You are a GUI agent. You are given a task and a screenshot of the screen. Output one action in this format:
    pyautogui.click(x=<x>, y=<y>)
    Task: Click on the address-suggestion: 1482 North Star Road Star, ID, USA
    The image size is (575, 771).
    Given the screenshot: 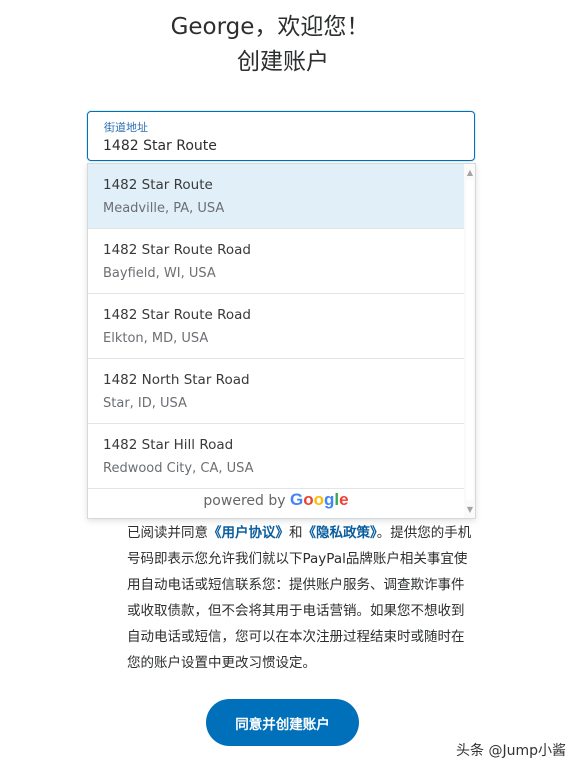 What is the action you would take?
    pyautogui.click(x=276, y=391)
    